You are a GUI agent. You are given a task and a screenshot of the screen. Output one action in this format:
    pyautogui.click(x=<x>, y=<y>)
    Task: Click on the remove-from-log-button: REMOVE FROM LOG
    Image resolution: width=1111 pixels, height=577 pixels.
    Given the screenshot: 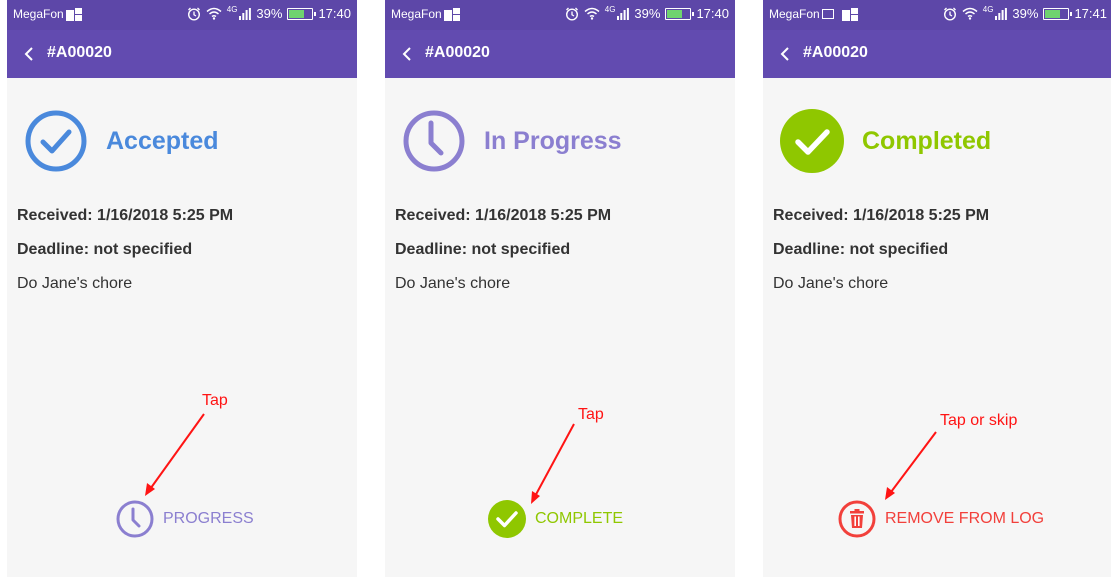 What is the action you would take?
    pyautogui.click(x=940, y=519)
    